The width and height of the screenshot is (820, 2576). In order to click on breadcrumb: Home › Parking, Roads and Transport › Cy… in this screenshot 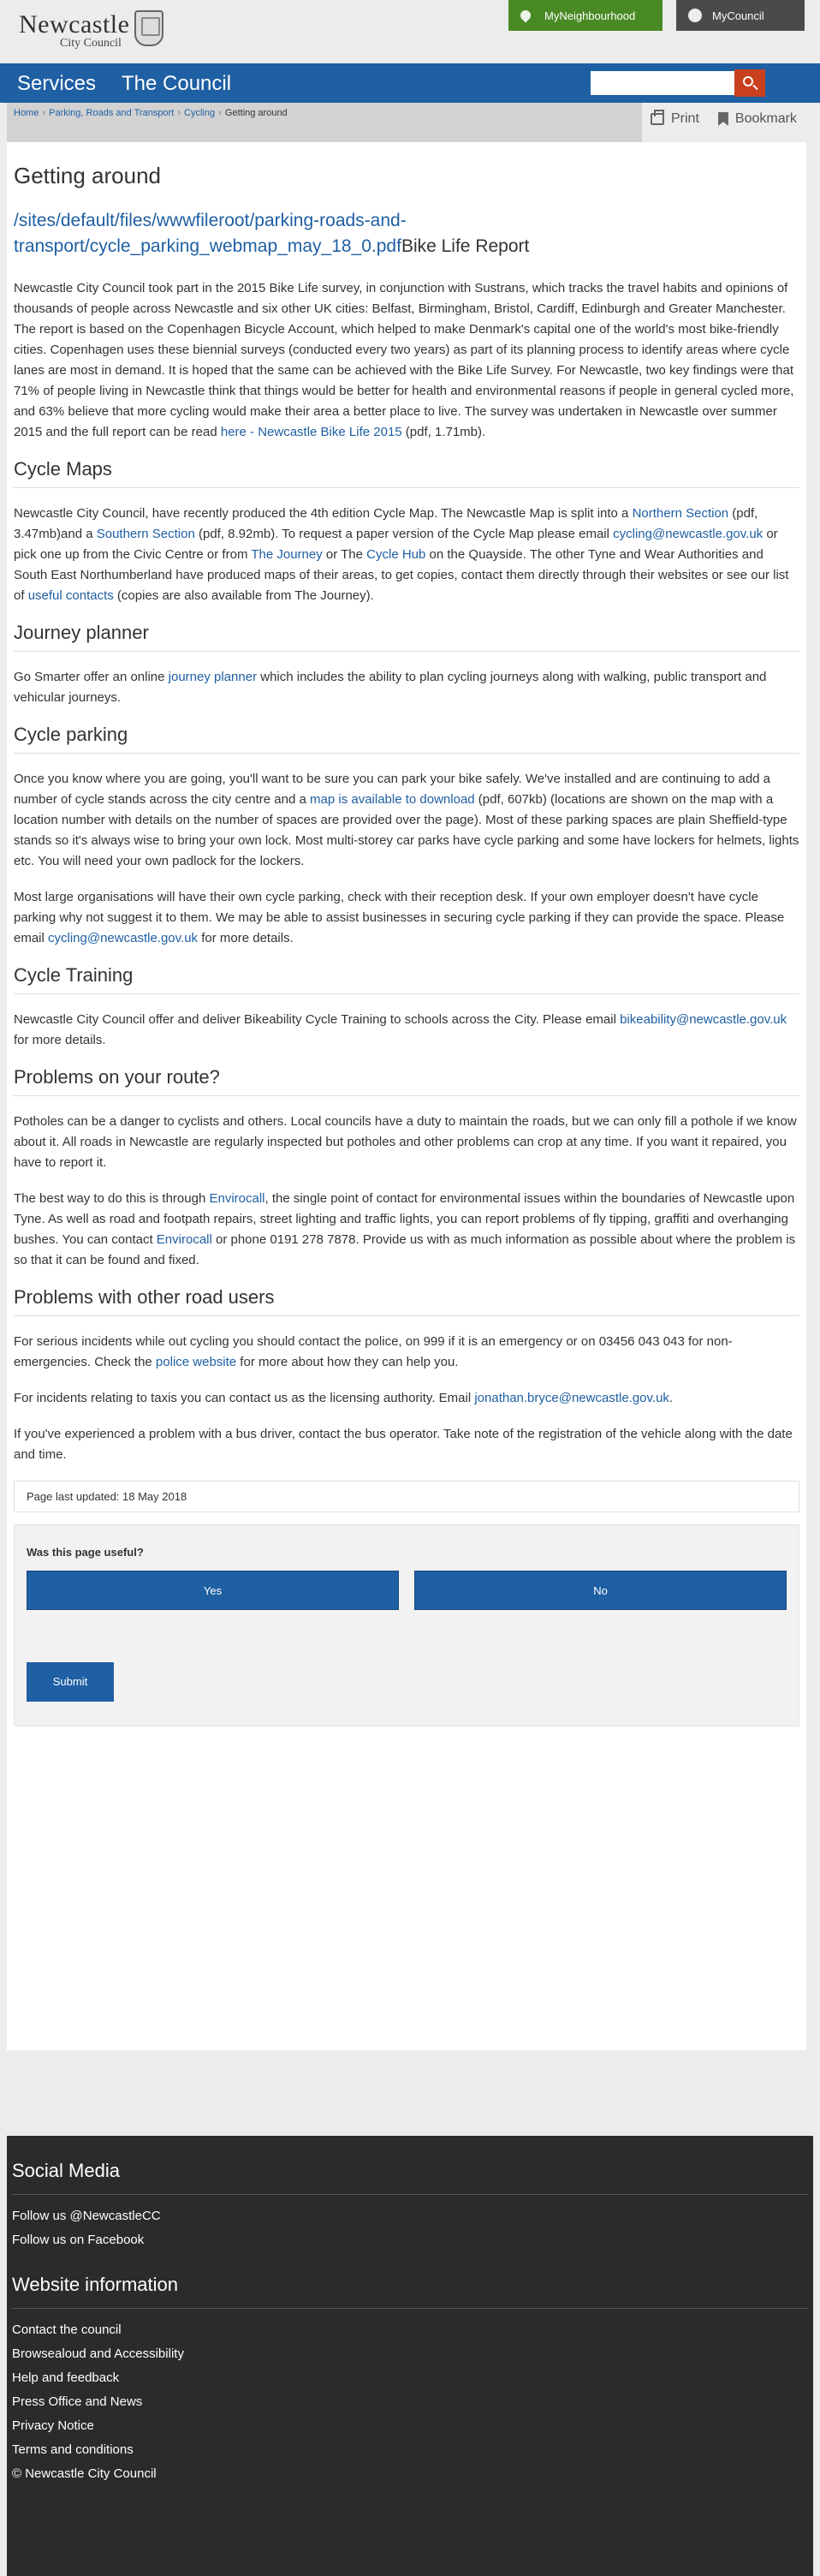, I will do `click(324, 122)`.